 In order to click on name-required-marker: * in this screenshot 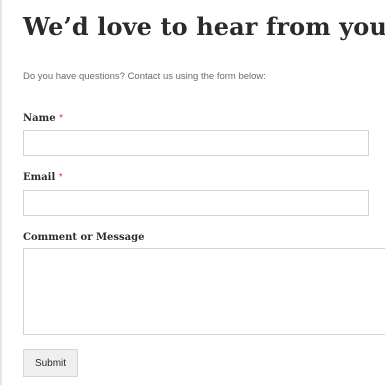, I will do `click(61, 118)`.